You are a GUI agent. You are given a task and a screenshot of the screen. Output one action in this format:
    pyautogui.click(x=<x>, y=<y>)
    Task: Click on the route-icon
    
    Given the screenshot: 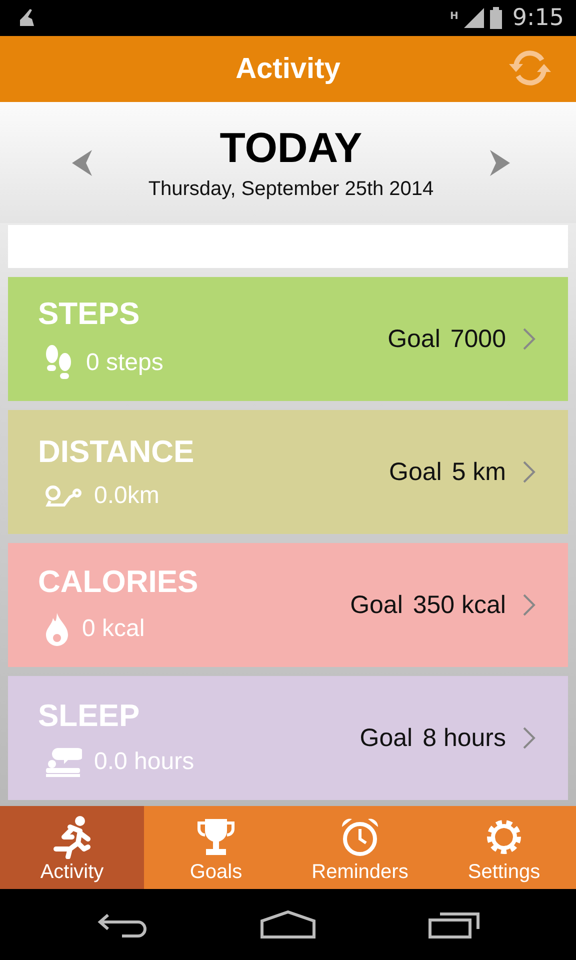 What is the action you would take?
    pyautogui.click(x=63, y=496)
    